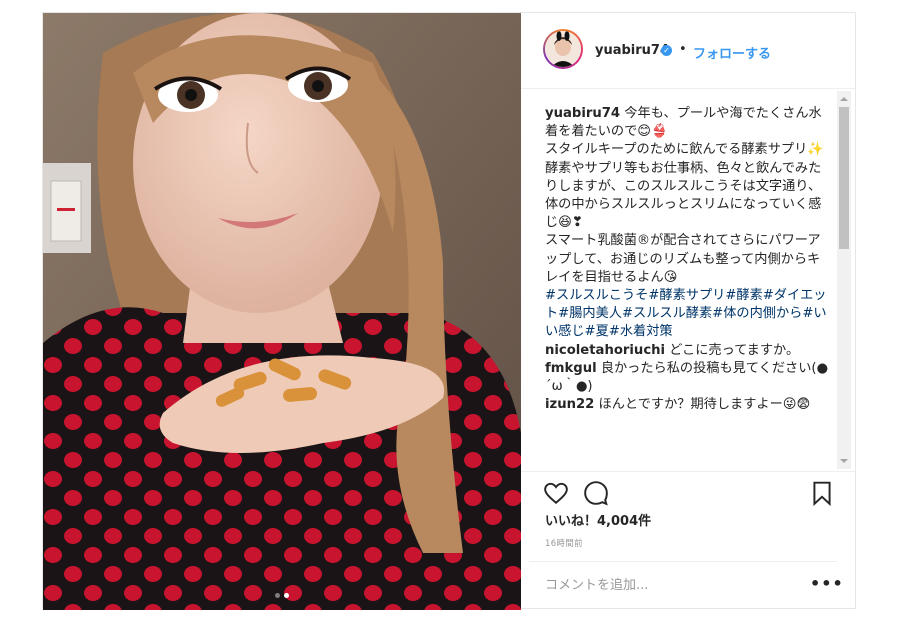 This screenshot has height=635, width=905. What do you see at coordinates (844, 178) in the screenshot?
I see `scrollbar-thumb` at bounding box center [844, 178].